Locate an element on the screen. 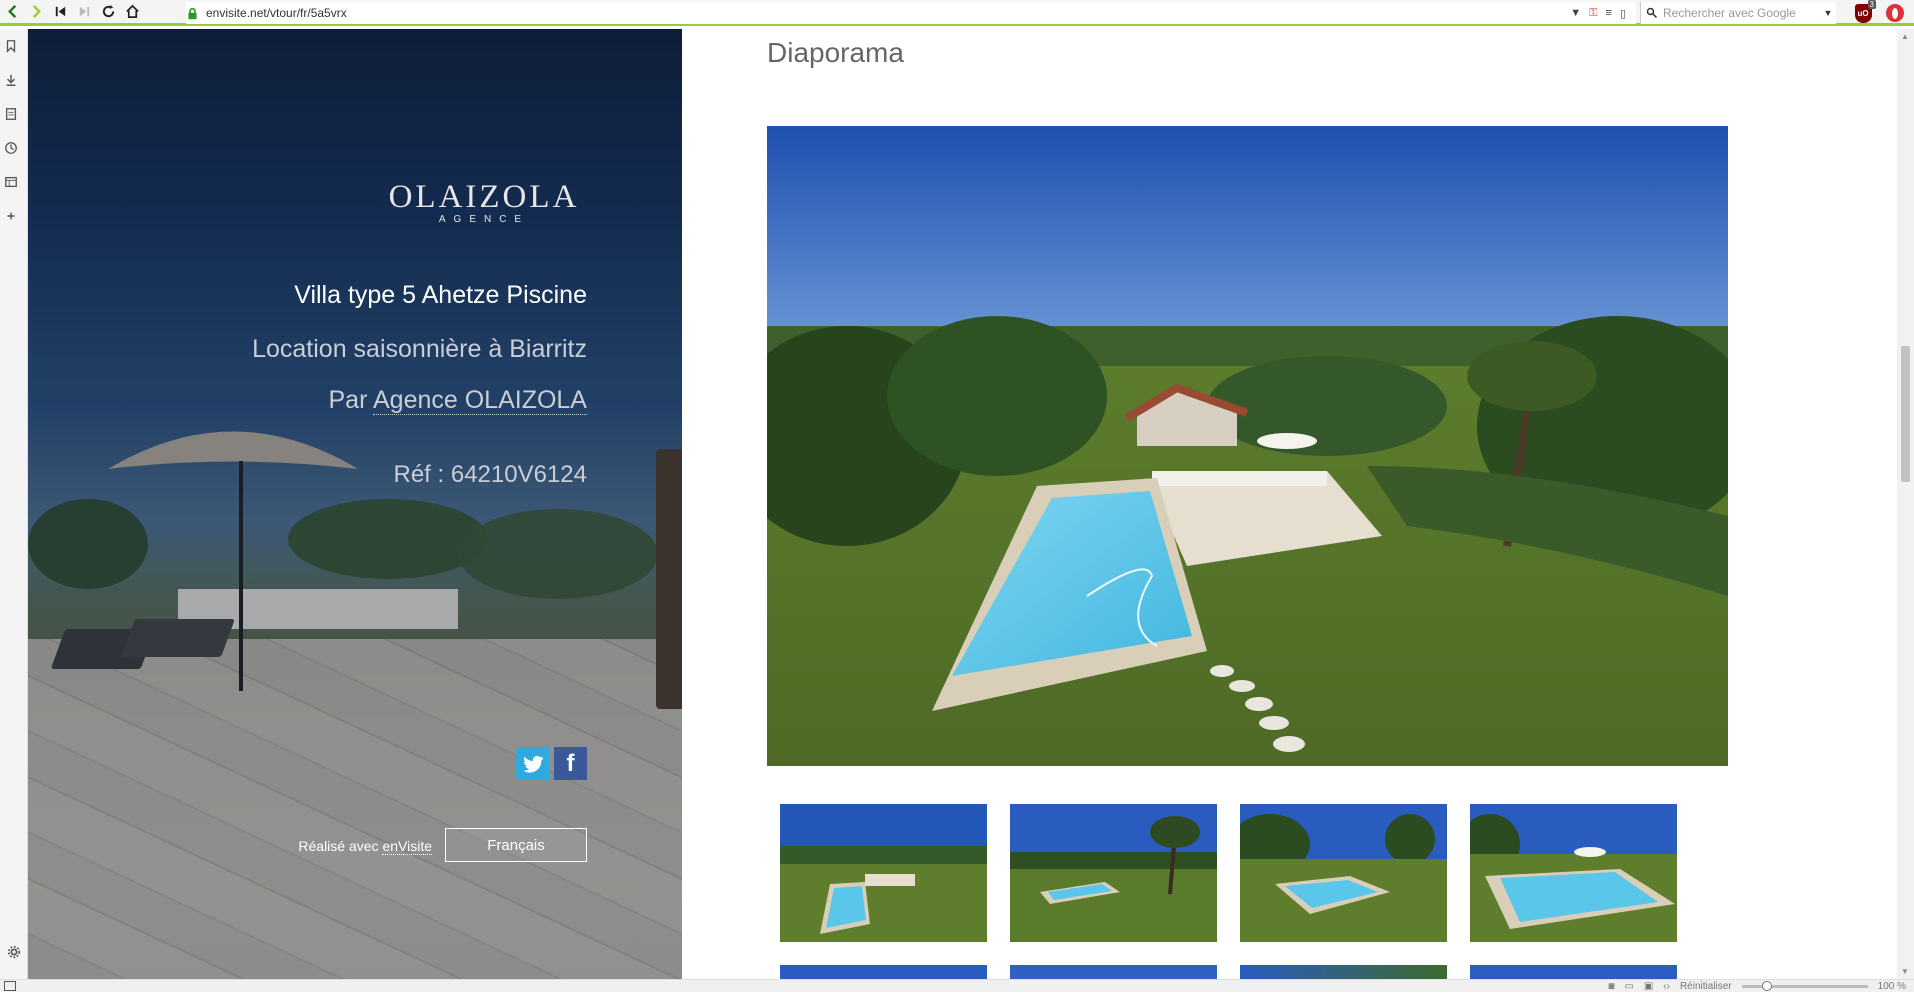  made-with-prefix: Réalisé avec is located at coordinates (338, 846).